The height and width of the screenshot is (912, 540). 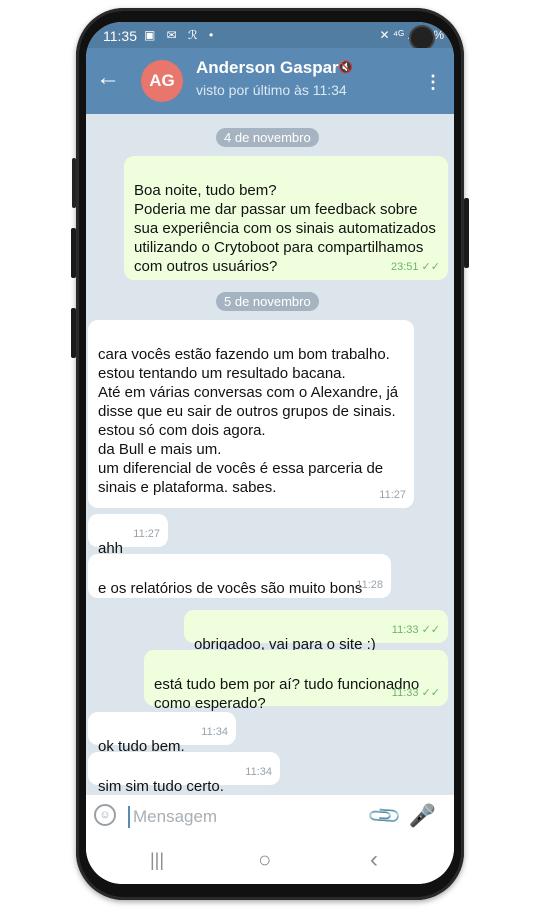 What do you see at coordinates (369, 585) in the screenshot?
I see `message-time: 11:28` at bounding box center [369, 585].